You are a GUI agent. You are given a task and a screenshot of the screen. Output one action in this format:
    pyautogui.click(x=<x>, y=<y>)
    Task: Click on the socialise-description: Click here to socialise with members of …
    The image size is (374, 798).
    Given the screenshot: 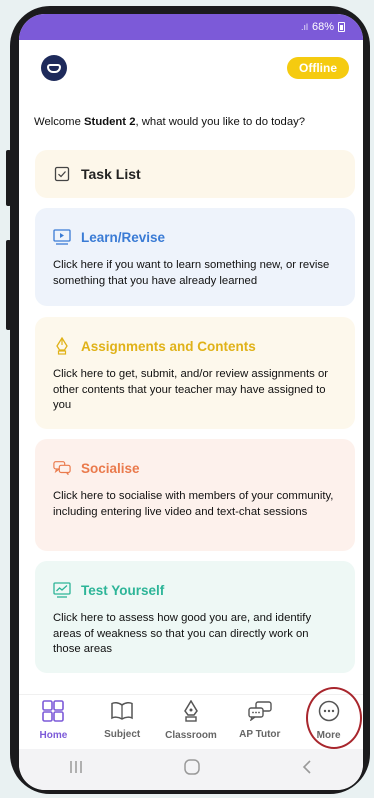 What is the action you would take?
    pyautogui.click(x=193, y=504)
    